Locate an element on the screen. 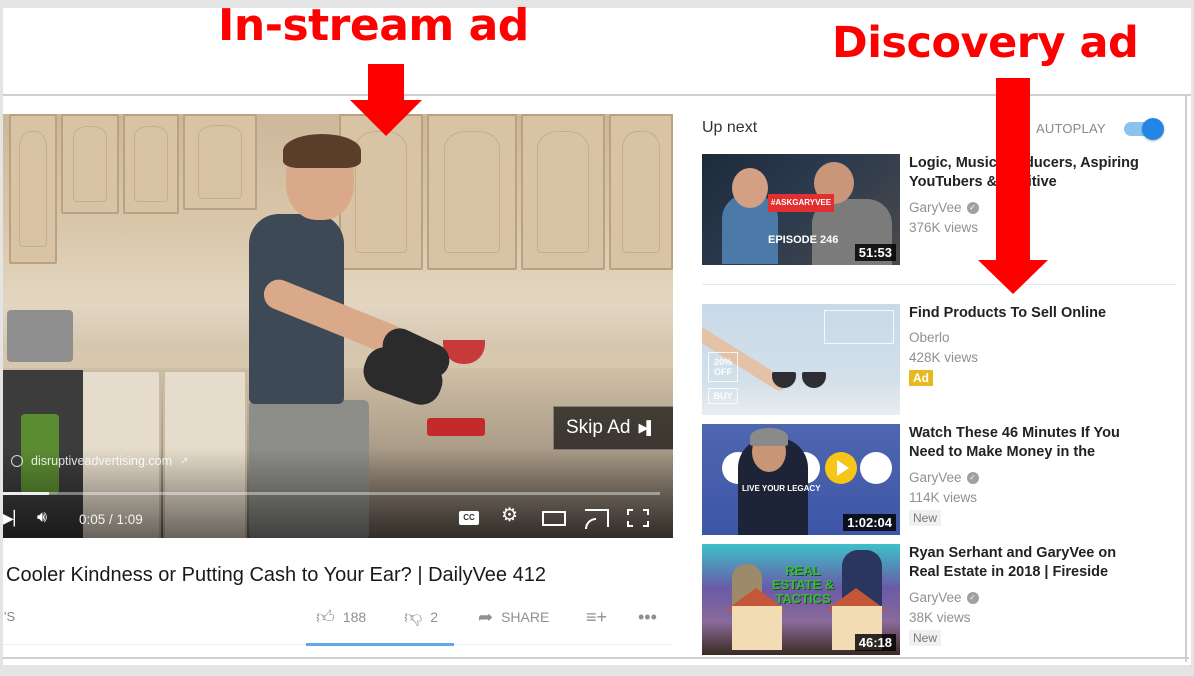  video-duration: 46:18 is located at coordinates (875, 642).